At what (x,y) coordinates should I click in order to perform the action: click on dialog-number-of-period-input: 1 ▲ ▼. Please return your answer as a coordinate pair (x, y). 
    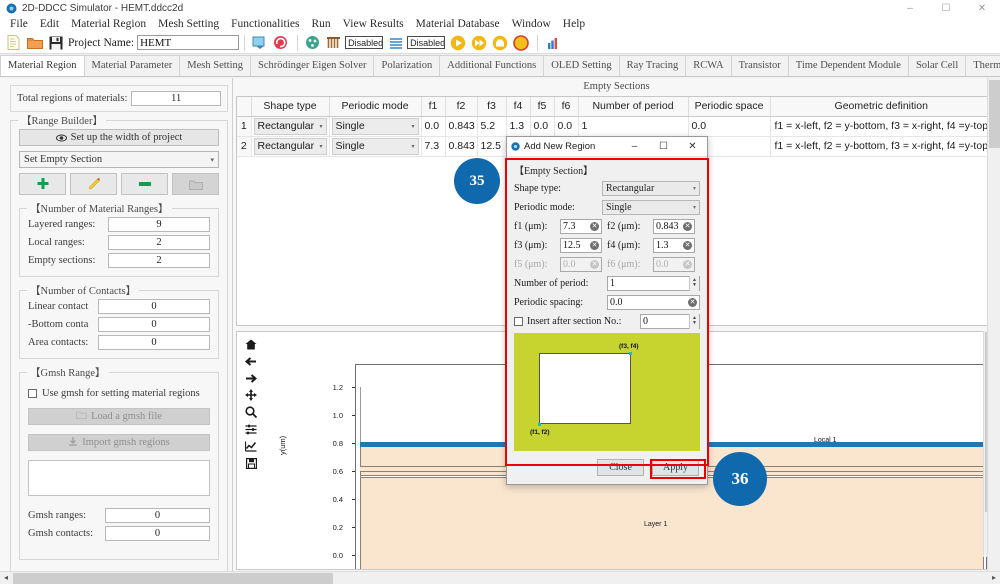
    Looking at the image, I should click on (653, 283).